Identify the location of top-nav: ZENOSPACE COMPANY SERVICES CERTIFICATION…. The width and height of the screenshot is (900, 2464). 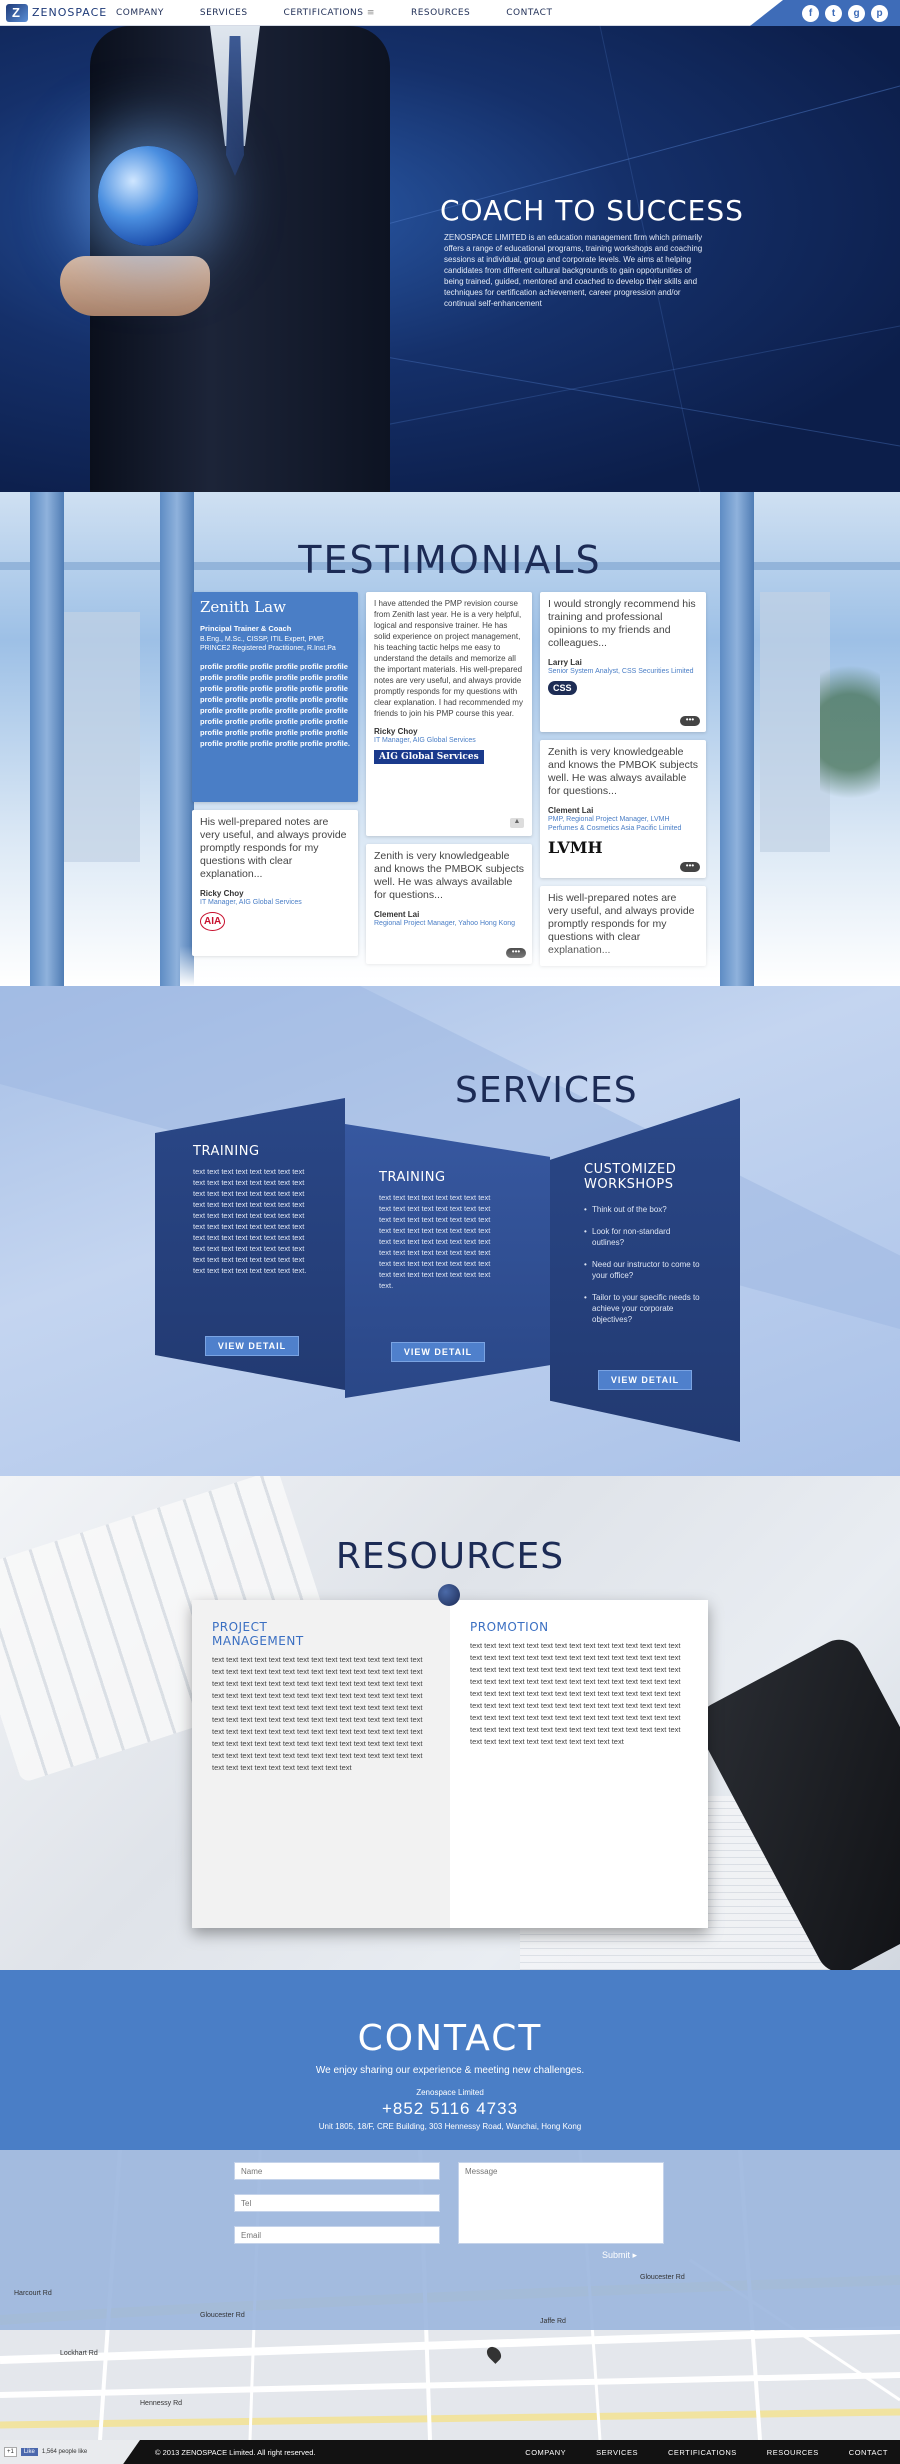
(450, 13).